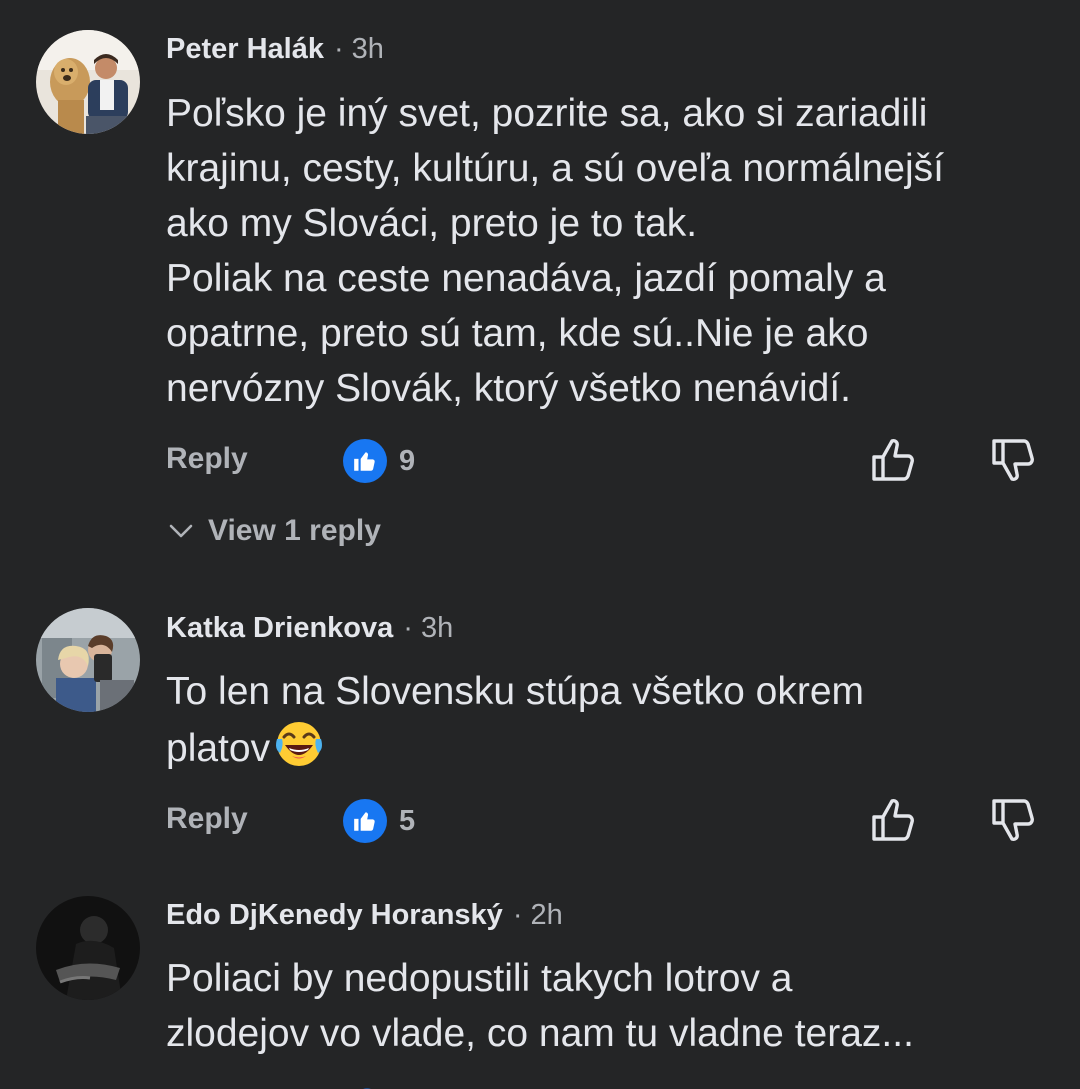 The width and height of the screenshot is (1080, 1089). Describe the element at coordinates (432, 223) in the screenshot. I see `comment-line: ako my Slováci, preto je to tak.` at that location.